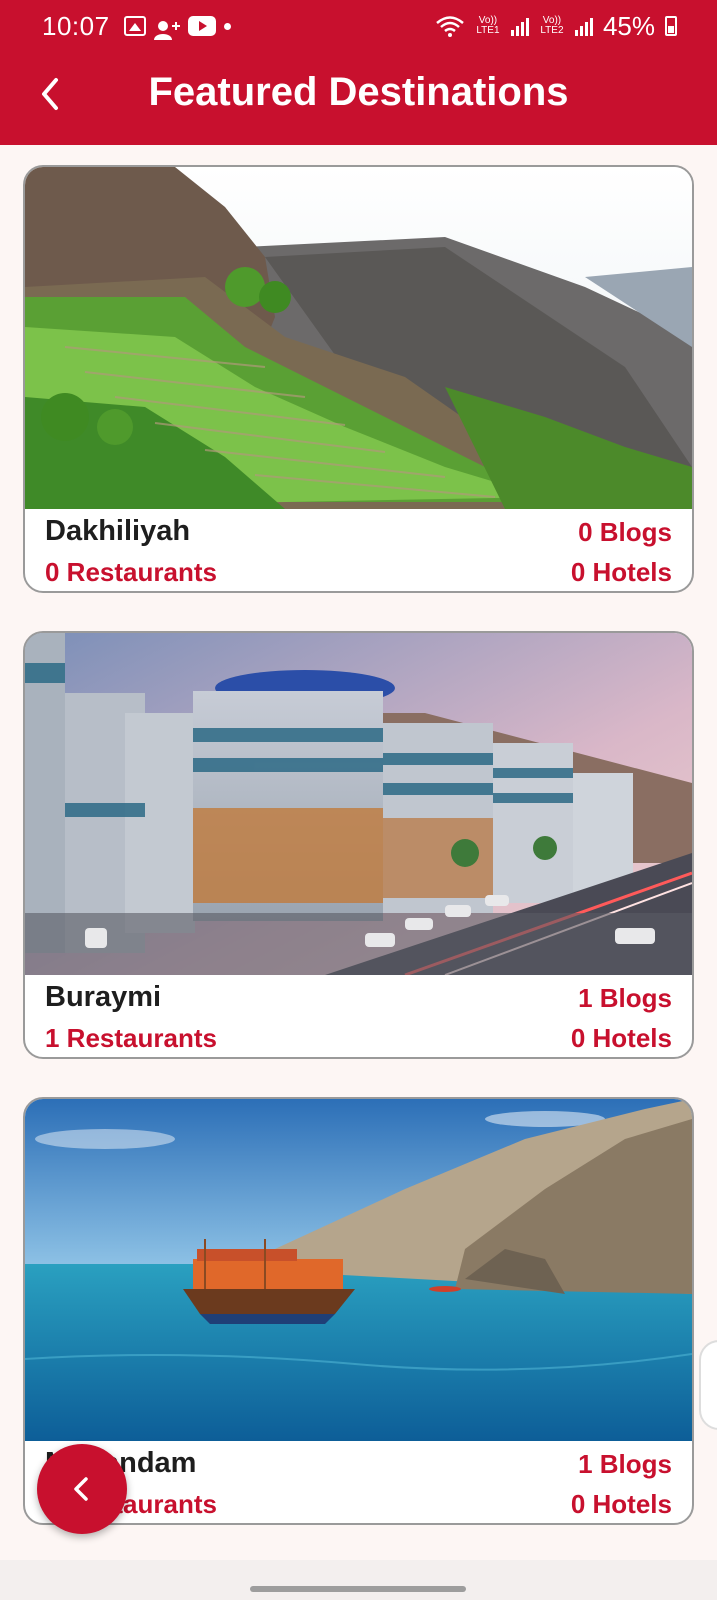 The image size is (717, 1600). I want to click on home-gesture-bar, so click(358, 1589).